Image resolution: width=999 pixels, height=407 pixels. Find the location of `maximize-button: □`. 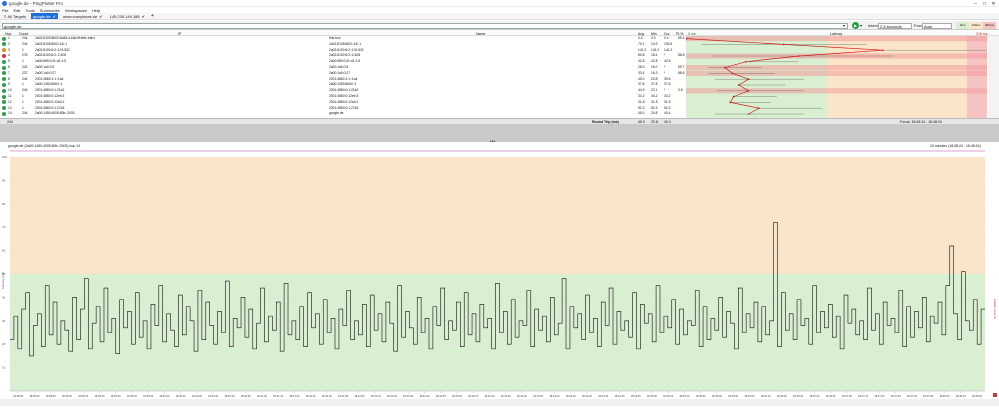

maximize-button: □ is located at coordinates (984, 3).